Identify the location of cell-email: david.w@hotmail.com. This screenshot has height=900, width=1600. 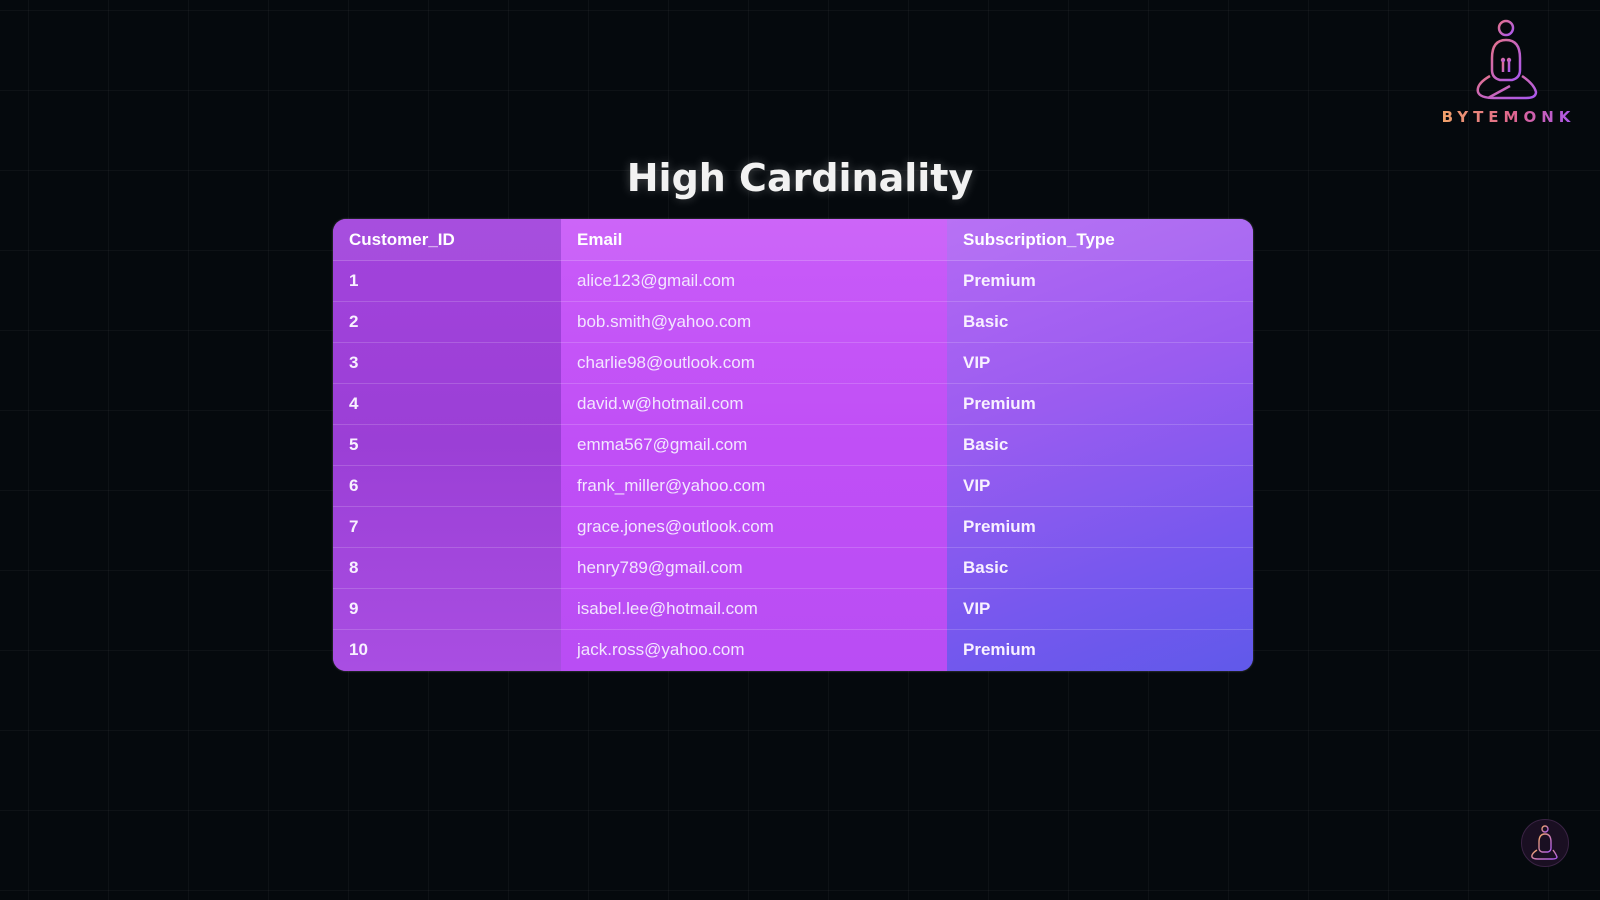
(754, 404).